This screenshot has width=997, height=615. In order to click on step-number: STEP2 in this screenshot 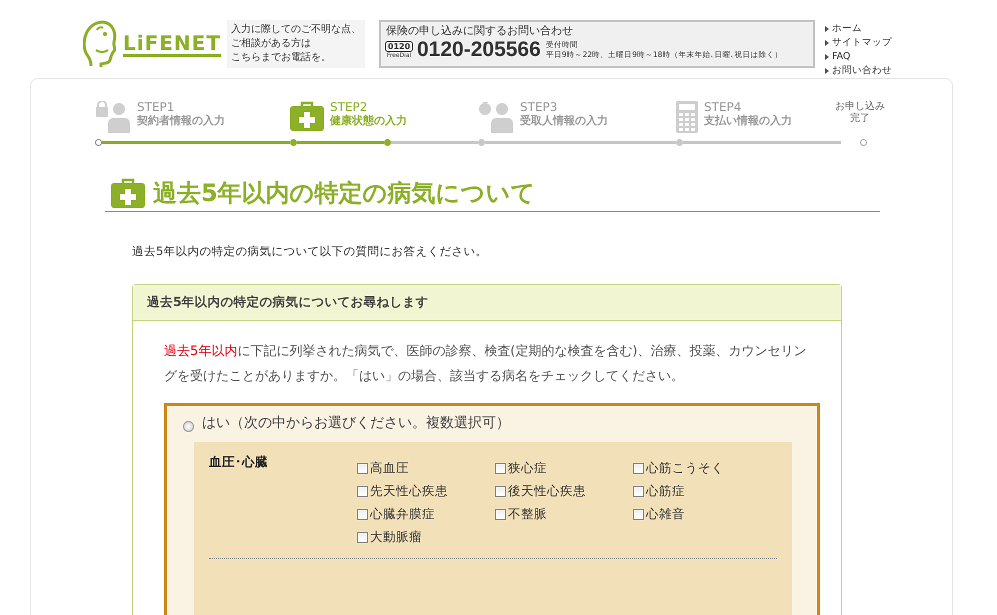, I will do `click(349, 107)`.